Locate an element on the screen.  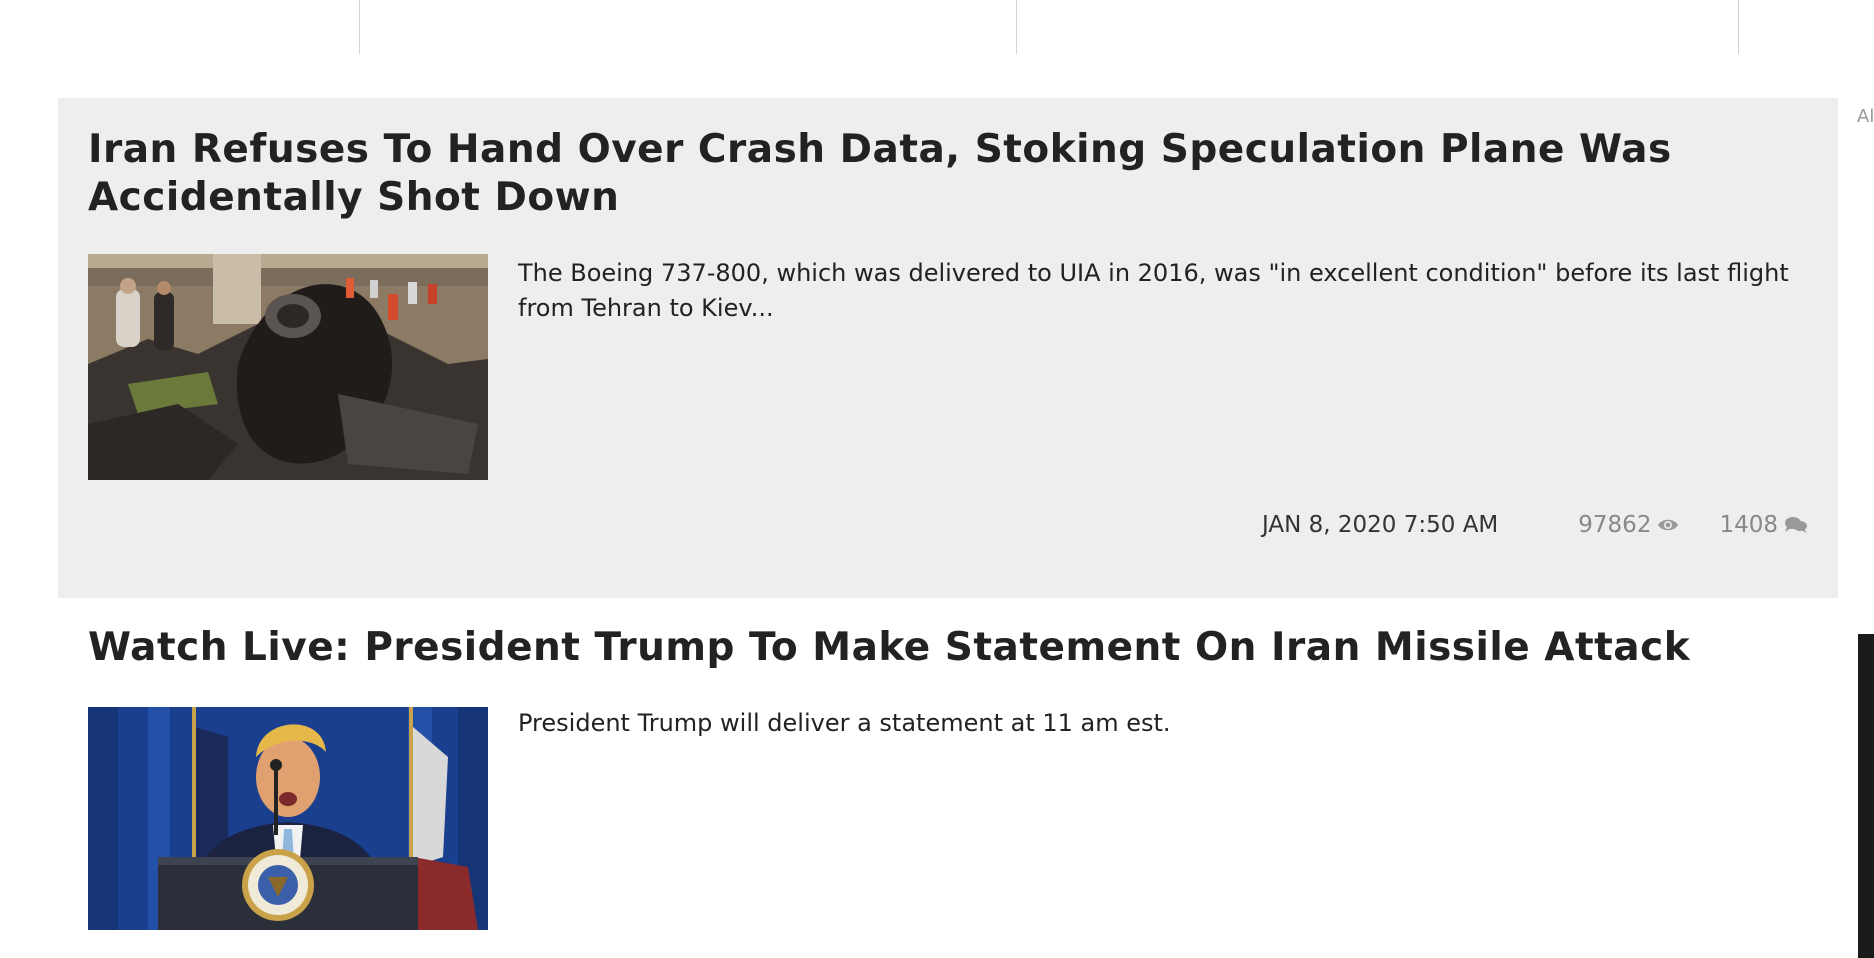
sidebar-dark-panel is located at coordinates (1866, 796).